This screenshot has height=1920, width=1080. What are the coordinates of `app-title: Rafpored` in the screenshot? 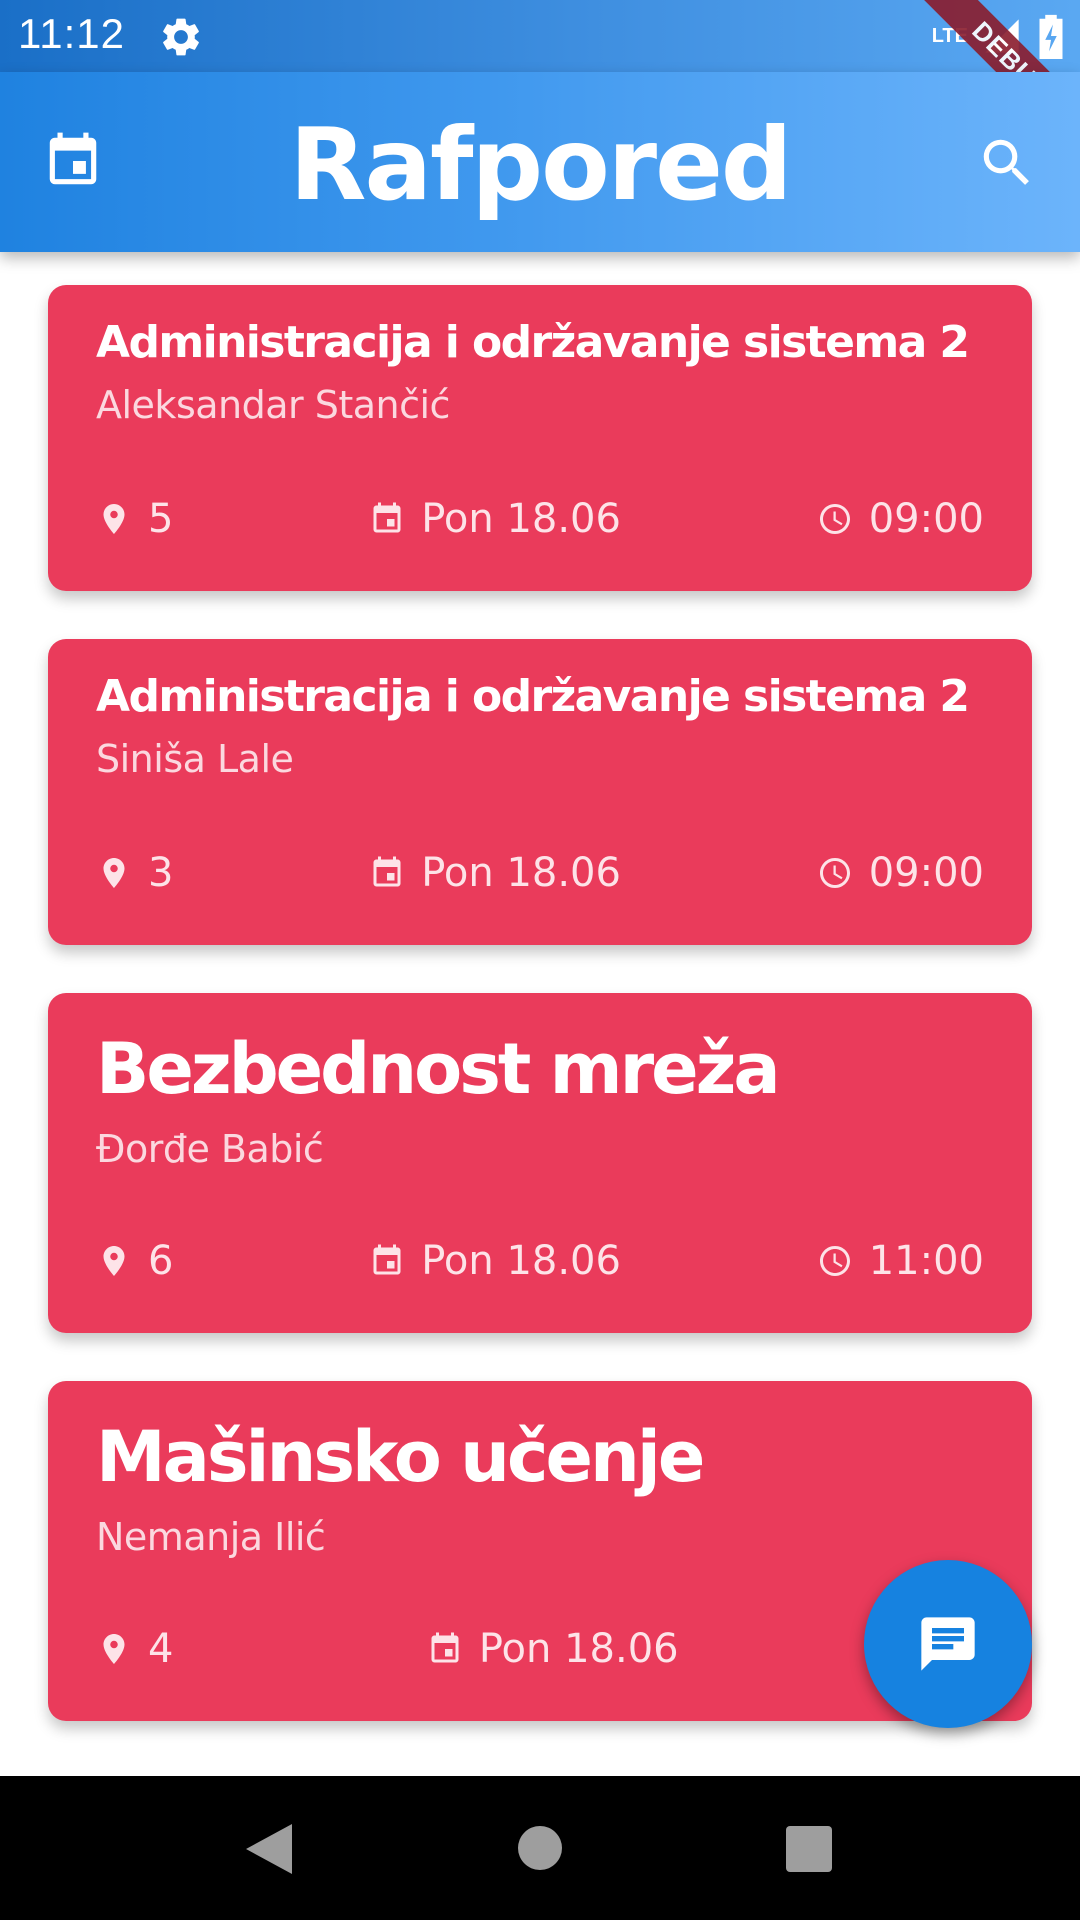 It's located at (541, 164).